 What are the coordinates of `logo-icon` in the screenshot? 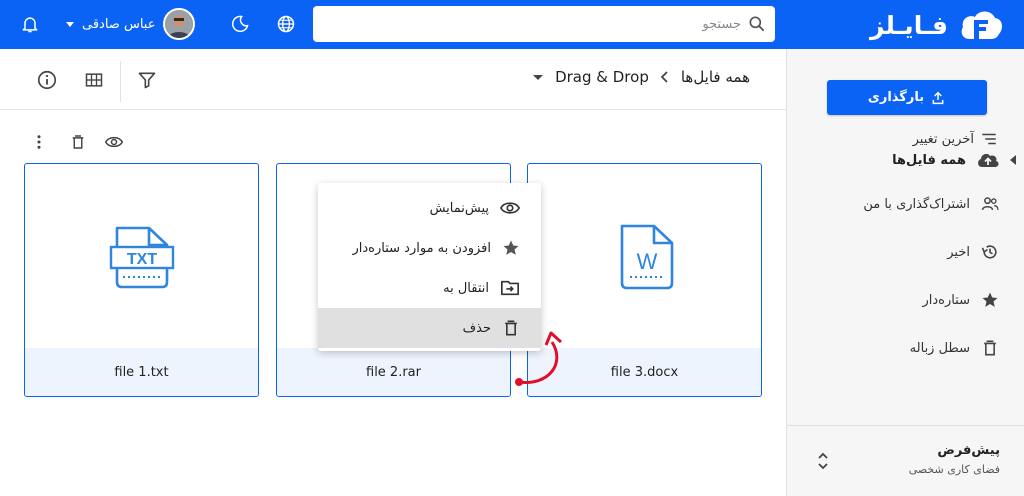 It's located at (982, 25).